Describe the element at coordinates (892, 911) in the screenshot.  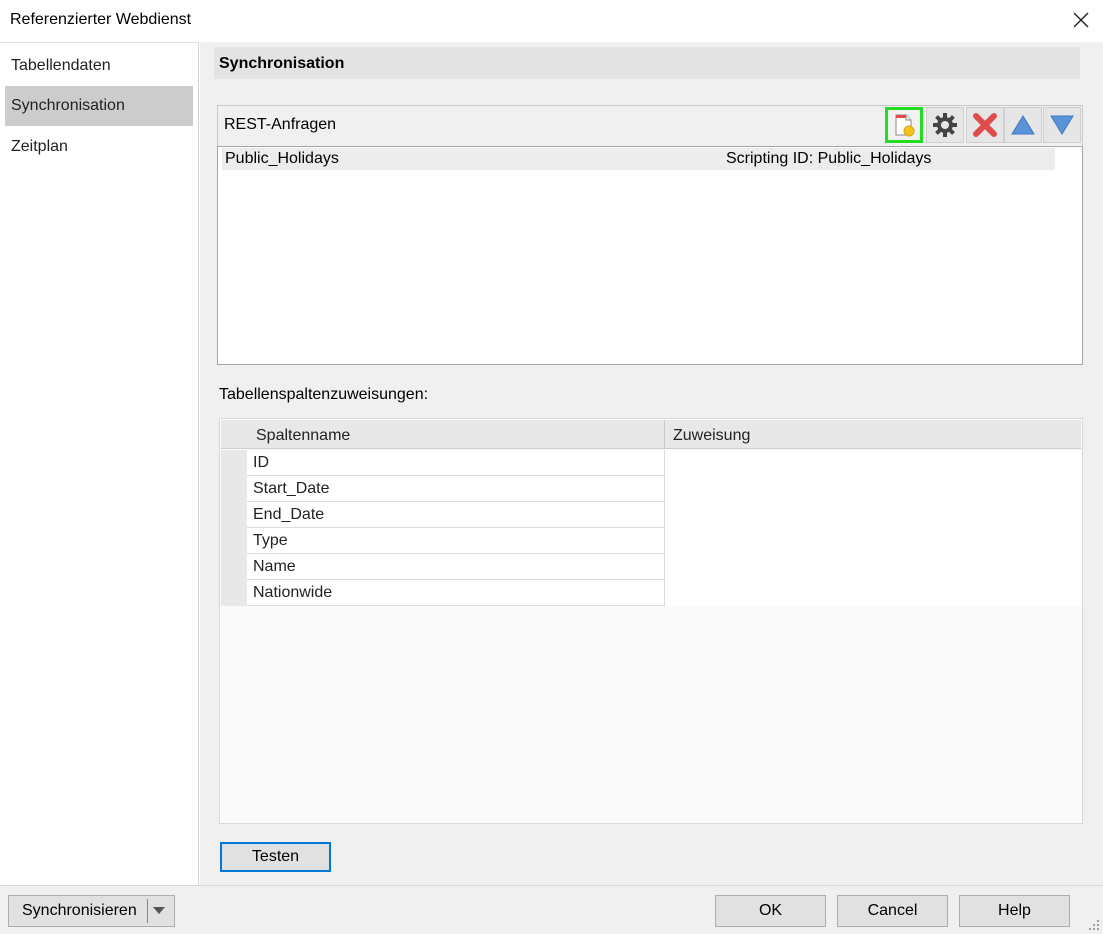
I see `cancel-button: Cancel` at that location.